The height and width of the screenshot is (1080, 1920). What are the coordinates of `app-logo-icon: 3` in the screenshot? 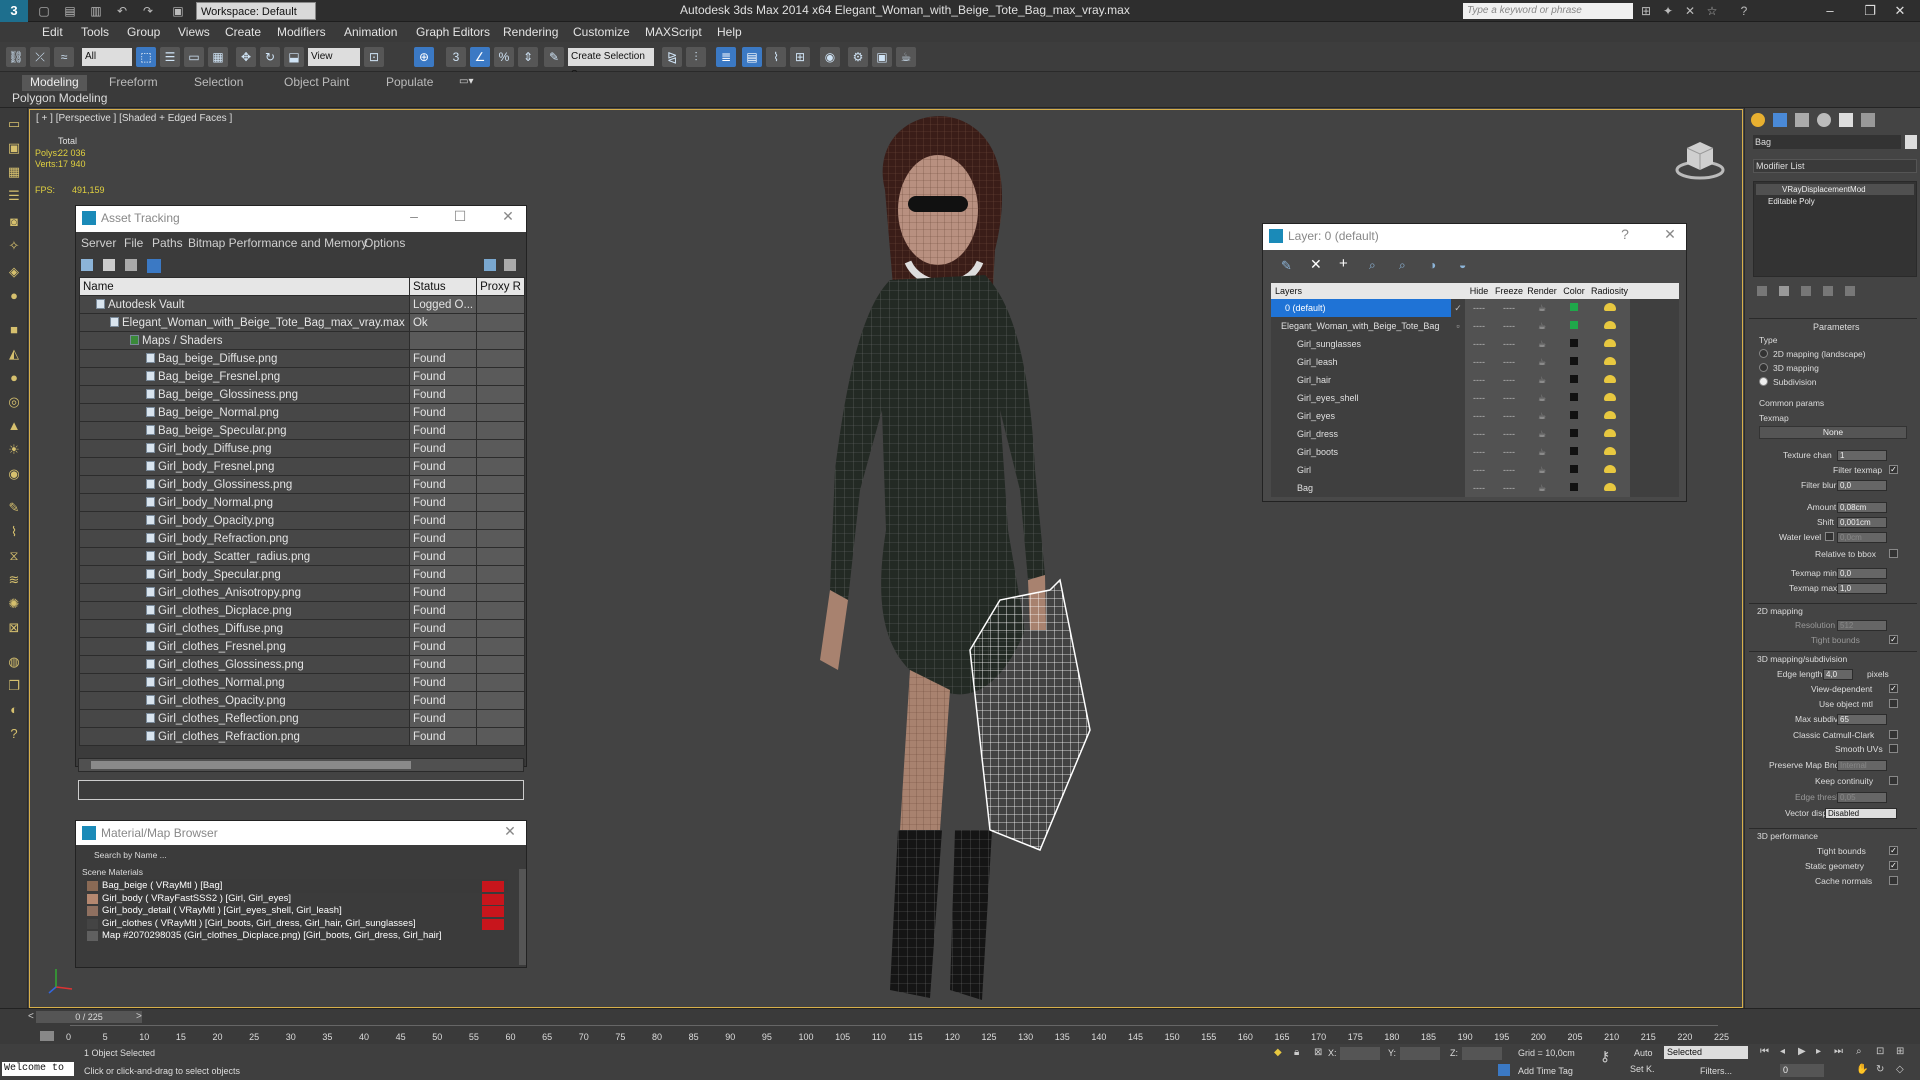 It's located at (14, 11).